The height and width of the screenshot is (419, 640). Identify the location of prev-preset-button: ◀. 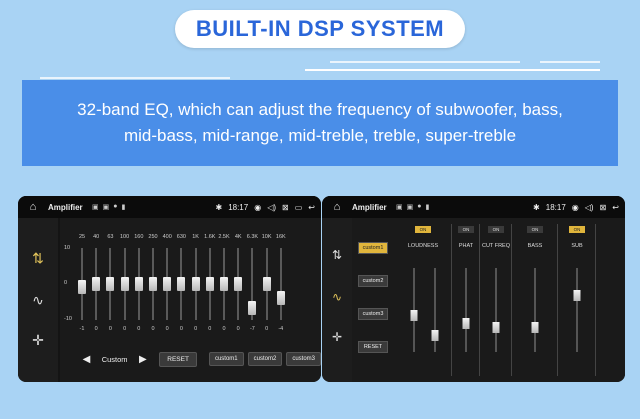
(86, 359).